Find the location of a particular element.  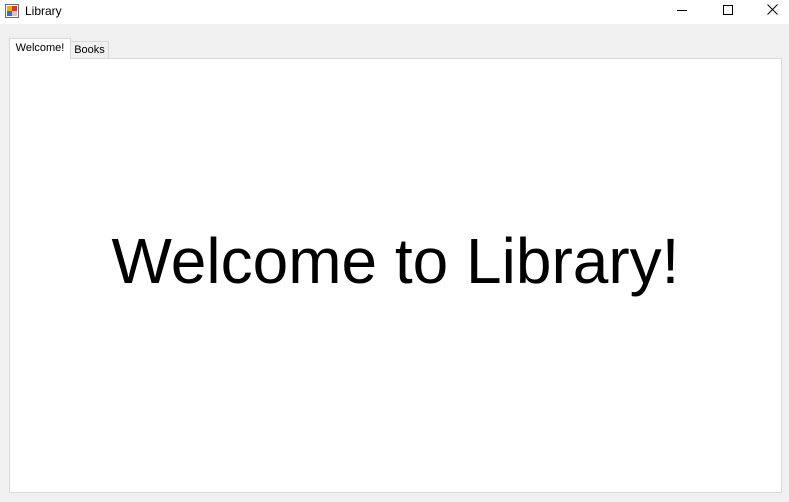

tab-label: Welcome! is located at coordinates (40, 48).